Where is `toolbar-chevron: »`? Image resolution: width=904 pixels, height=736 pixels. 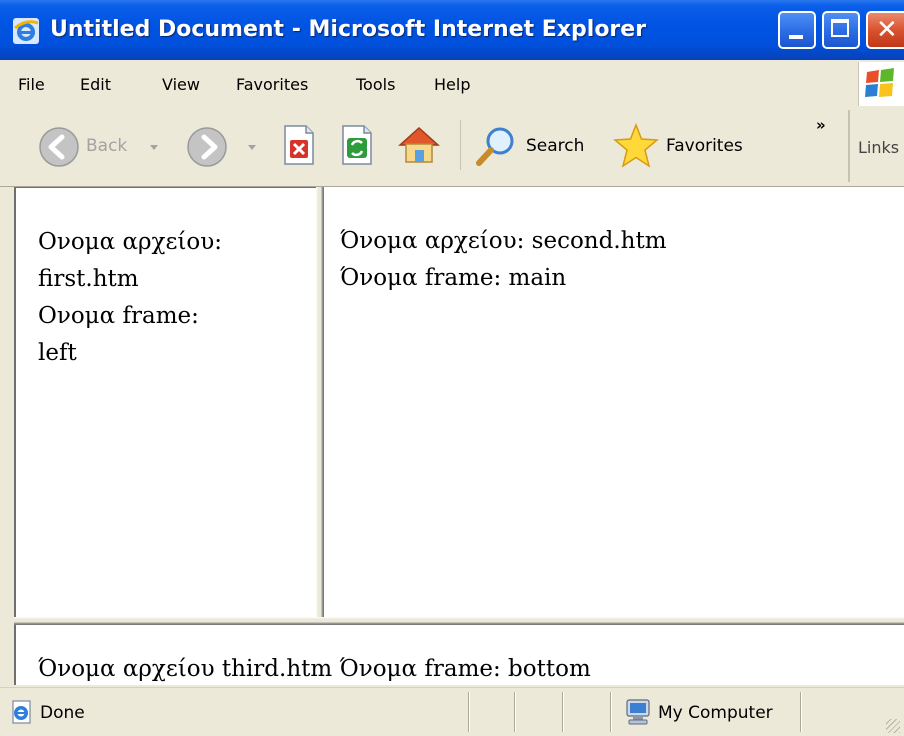 toolbar-chevron: » is located at coordinates (821, 125).